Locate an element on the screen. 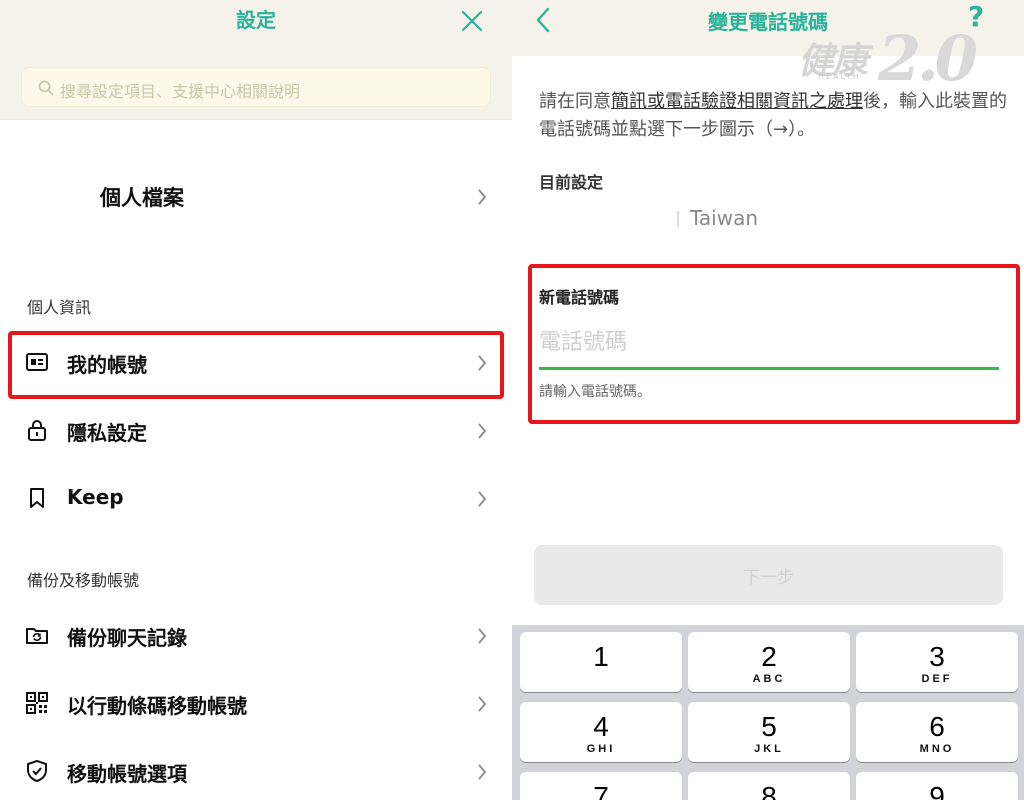 This screenshot has width=1024, height=800. profile-label: 個人檔案 is located at coordinates (142, 198).